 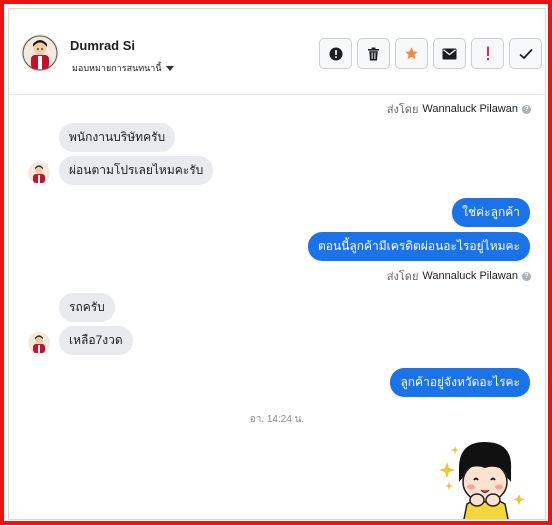 I want to click on contact-name: Dumrad Si, so click(x=102, y=45).